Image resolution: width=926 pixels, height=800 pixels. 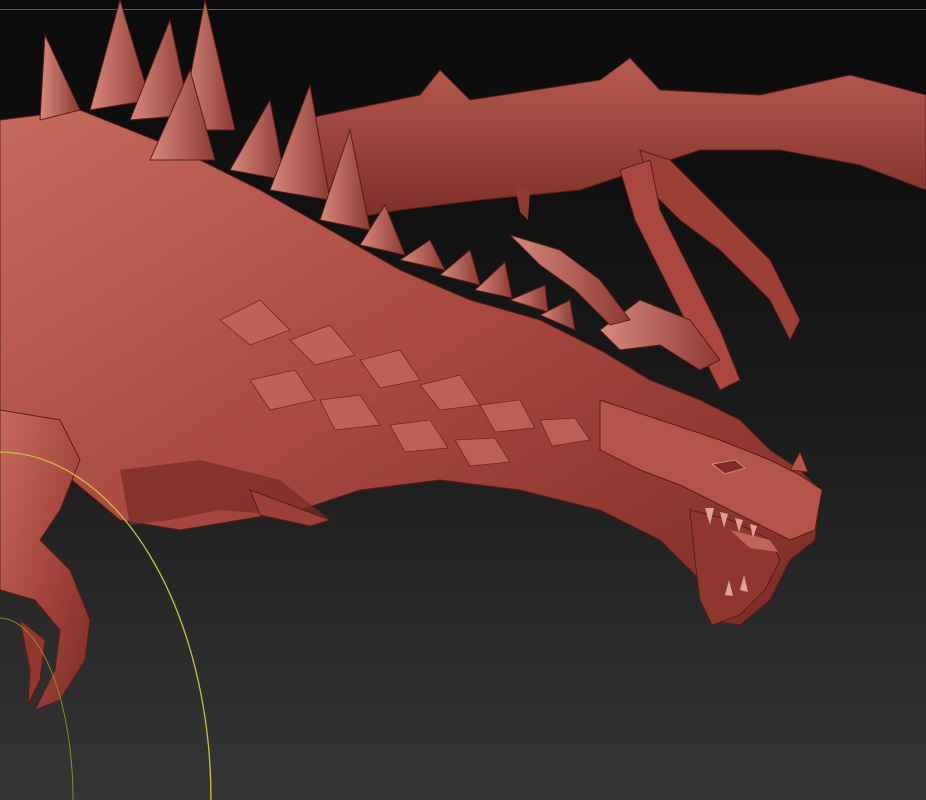 I want to click on dragon-leg, so click(x=45, y=560).